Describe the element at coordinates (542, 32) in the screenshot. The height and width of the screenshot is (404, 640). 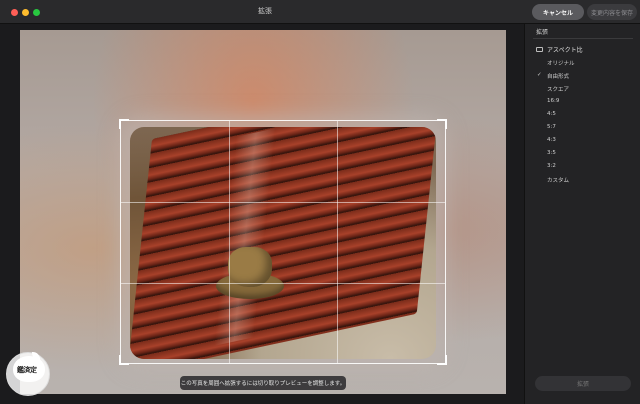
I see `sidebar-title: 拡張` at that location.